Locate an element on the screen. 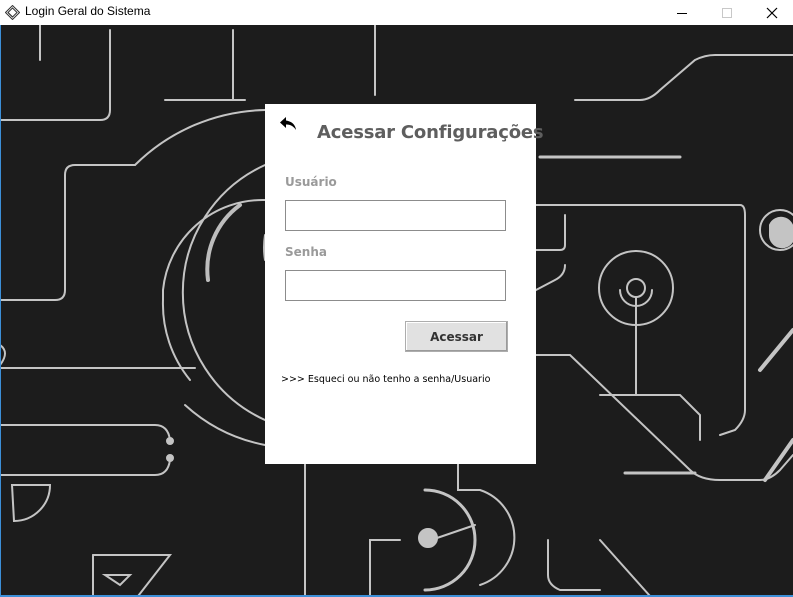 This screenshot has height=597, width=793. maximize-icon is located at coordinates (727, 12).